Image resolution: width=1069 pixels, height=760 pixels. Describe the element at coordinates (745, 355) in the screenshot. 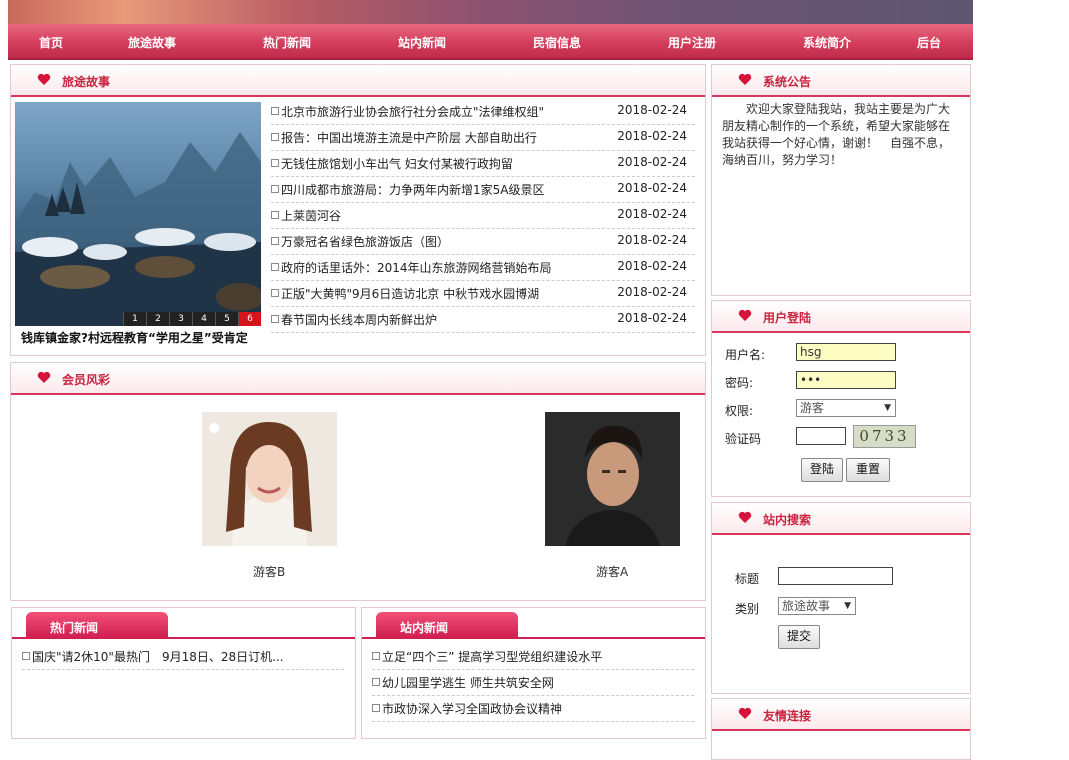

I see `username-label: 用户名:` at that location.